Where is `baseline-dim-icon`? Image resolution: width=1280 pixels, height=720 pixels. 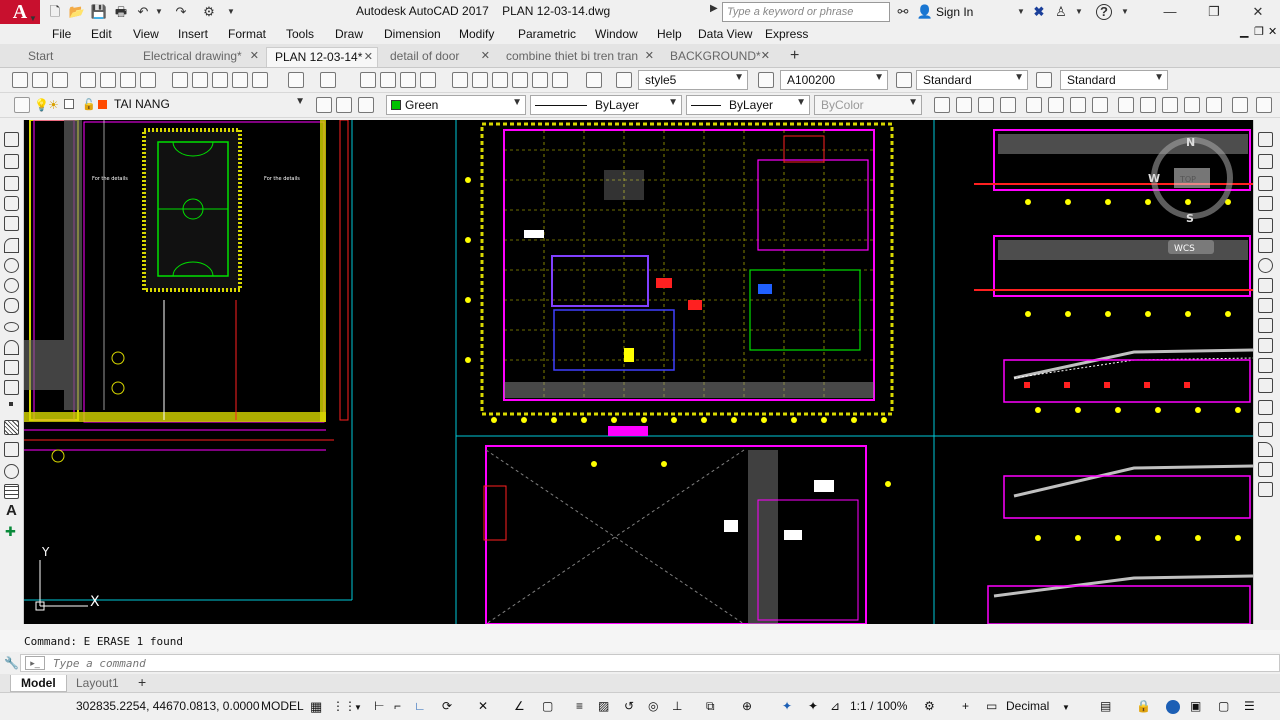 baseline-dim-icon is located at coordinates (1148, 105).